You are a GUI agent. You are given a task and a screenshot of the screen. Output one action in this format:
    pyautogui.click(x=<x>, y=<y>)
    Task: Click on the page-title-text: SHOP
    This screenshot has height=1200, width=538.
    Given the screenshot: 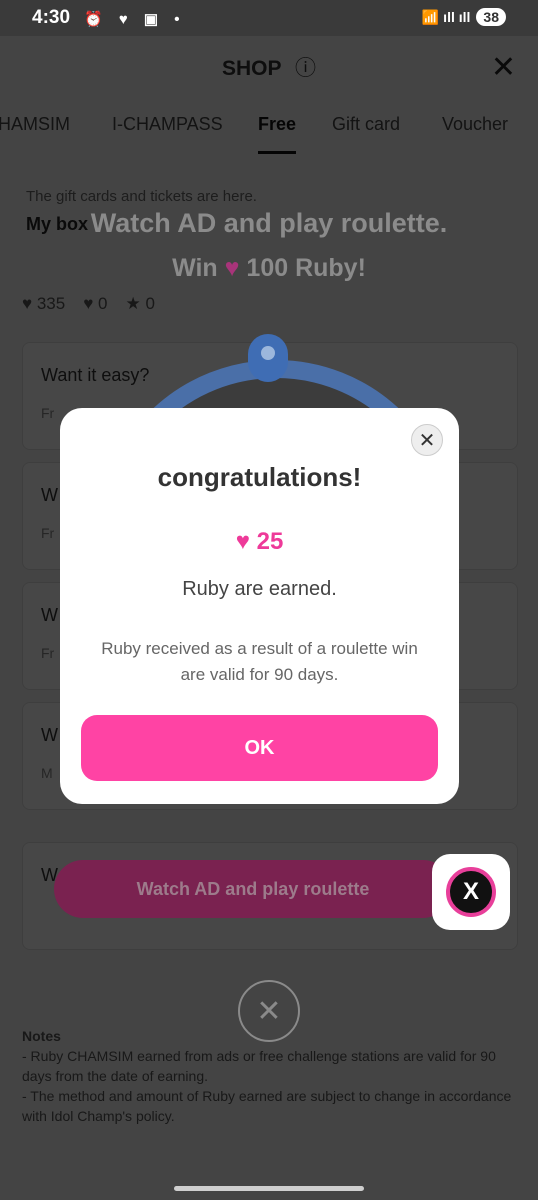 What is the action you would take?
    pyautogui.click(x=252, y=68)
    